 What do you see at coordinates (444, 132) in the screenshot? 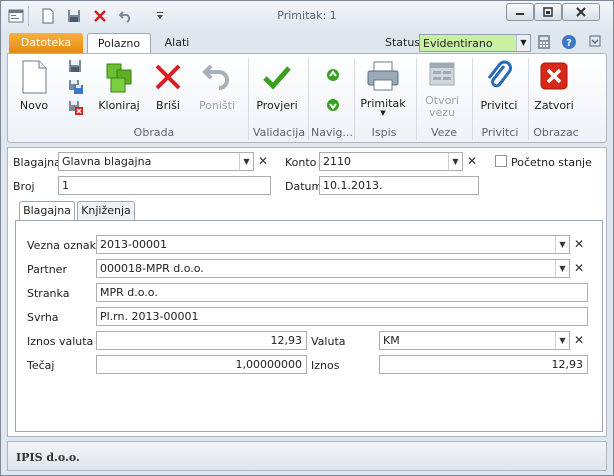
I see `group-veze-label: Veze` at bounding box center [444, 132].